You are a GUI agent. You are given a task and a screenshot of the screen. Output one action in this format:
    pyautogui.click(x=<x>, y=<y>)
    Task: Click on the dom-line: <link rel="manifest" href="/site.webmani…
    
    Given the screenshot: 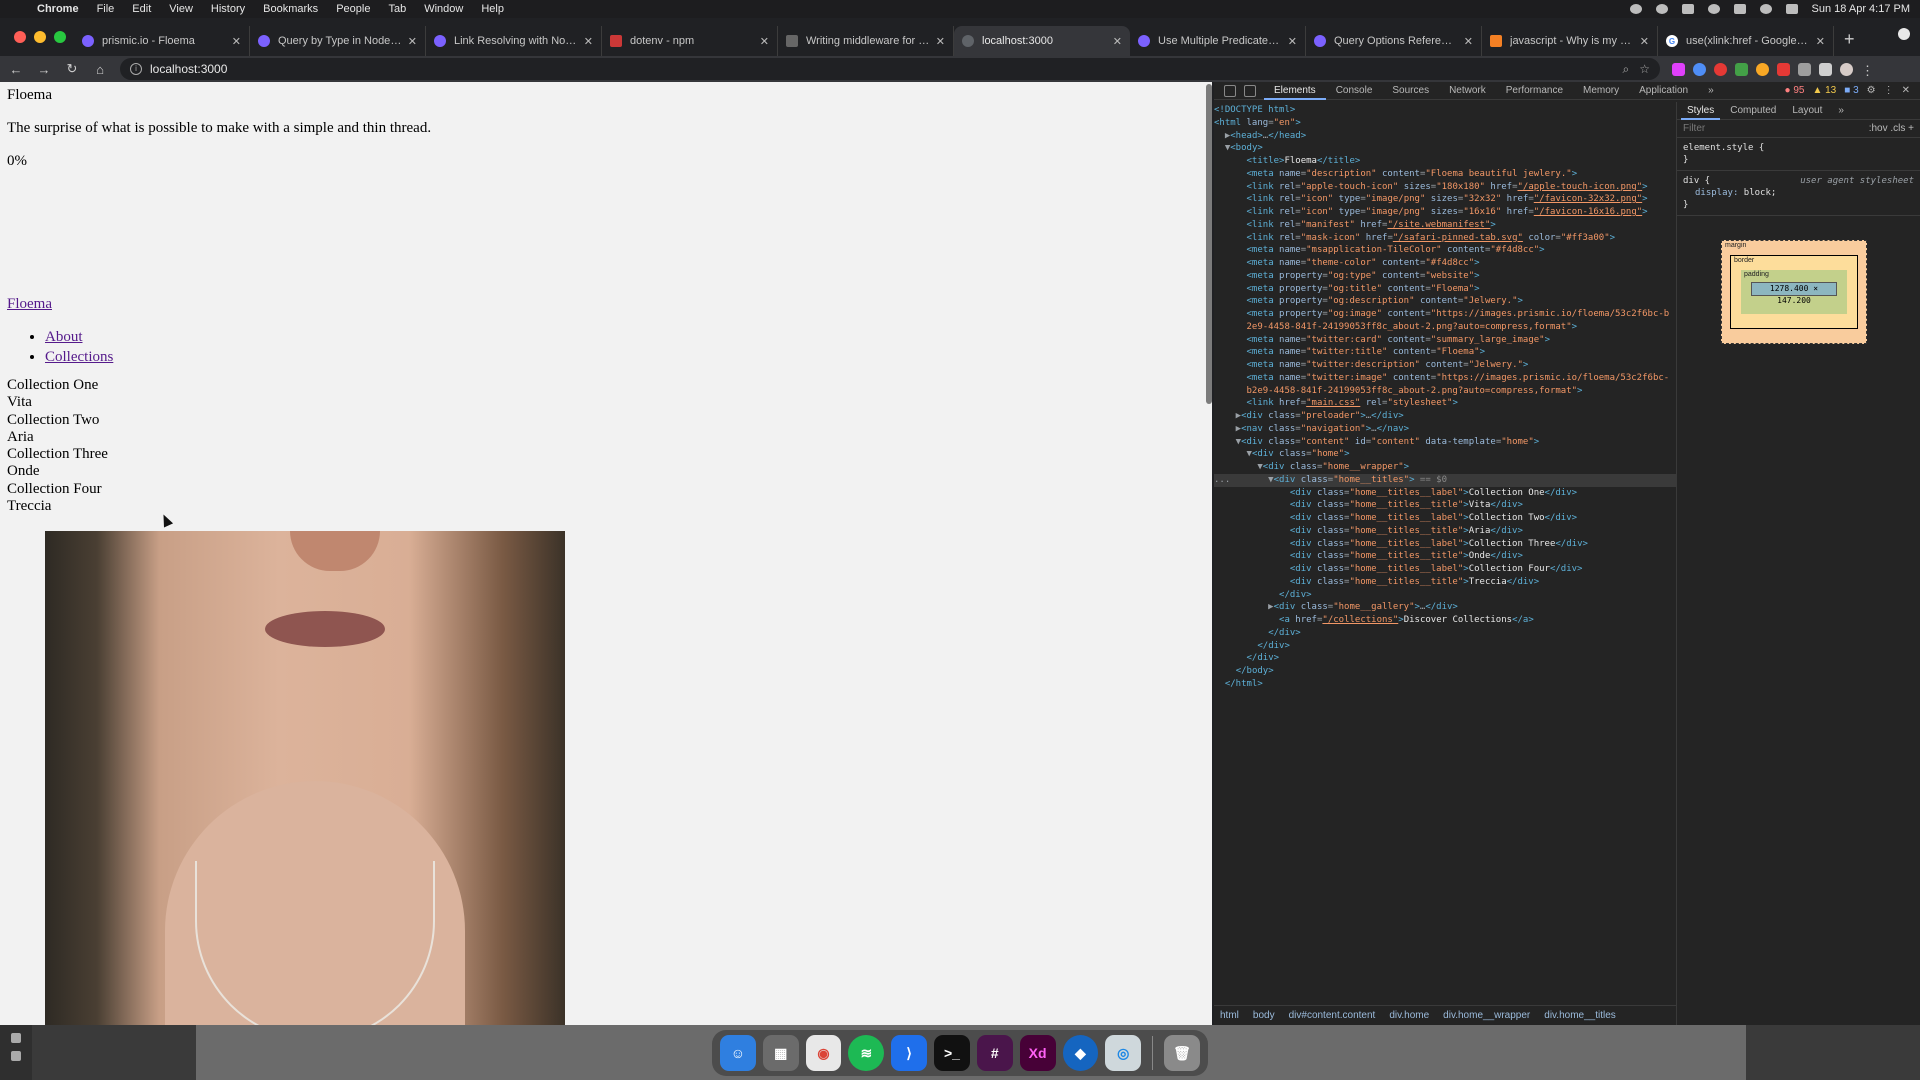 What is the action you would take?
    pyautogui.click(x=1445, y=225)
    